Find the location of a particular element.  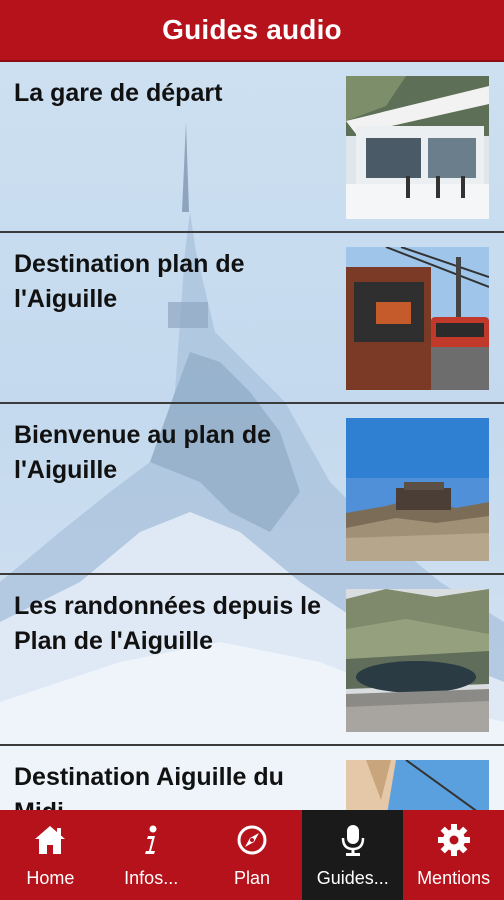

guide-thumbnail-cable-car is located at coordinates (417, 318).